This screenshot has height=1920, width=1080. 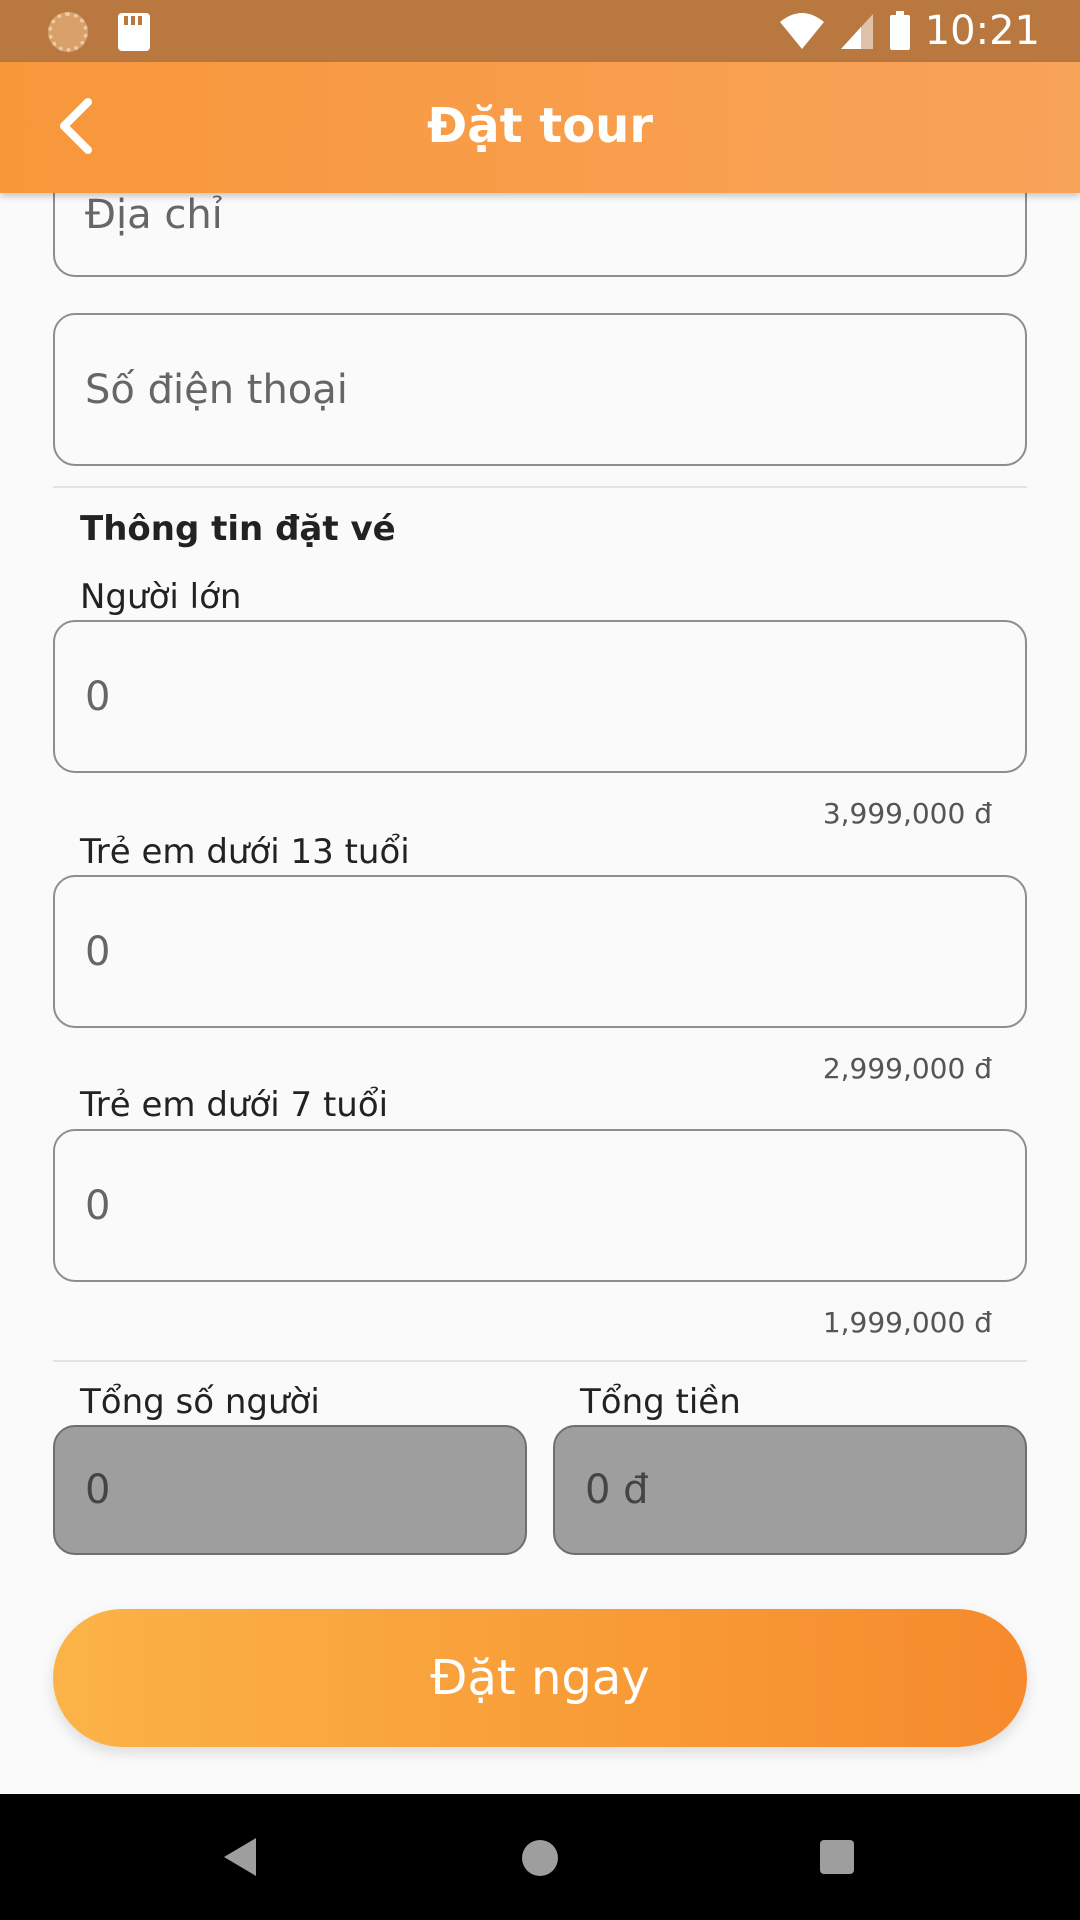 I want to click on child7-count-field: 0, so click(x=540, y=1205).